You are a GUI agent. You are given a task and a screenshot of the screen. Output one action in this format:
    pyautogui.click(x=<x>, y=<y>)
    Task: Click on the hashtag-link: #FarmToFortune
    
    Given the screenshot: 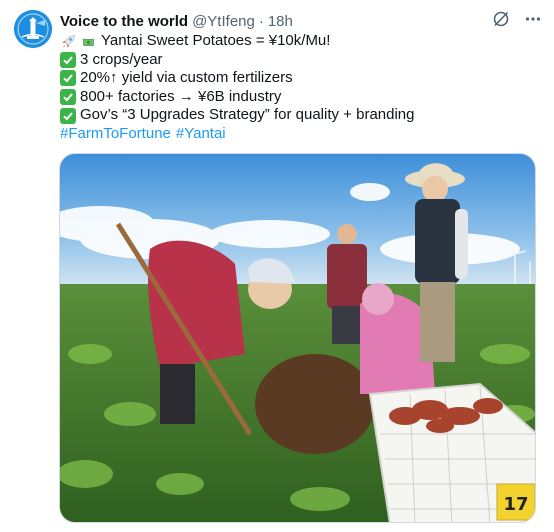 What is the action you would take?
    pyautogui.click(x=115, y=134)
    